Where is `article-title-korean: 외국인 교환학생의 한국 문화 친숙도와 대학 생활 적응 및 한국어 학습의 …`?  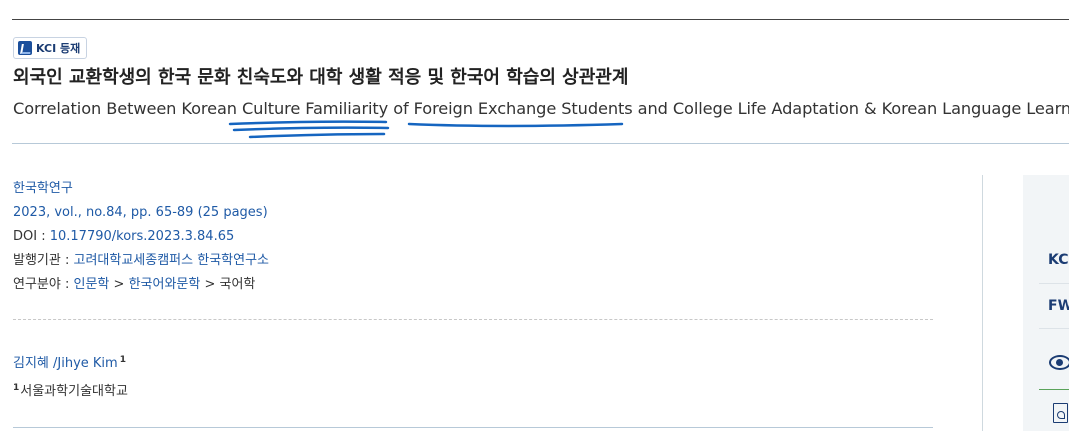 article-title-korean: 외국인 교환학생의 한국 문화 친숙도와 대학 생활 적응 및 한국어 학습의 … is located at coordinates (321, 77).